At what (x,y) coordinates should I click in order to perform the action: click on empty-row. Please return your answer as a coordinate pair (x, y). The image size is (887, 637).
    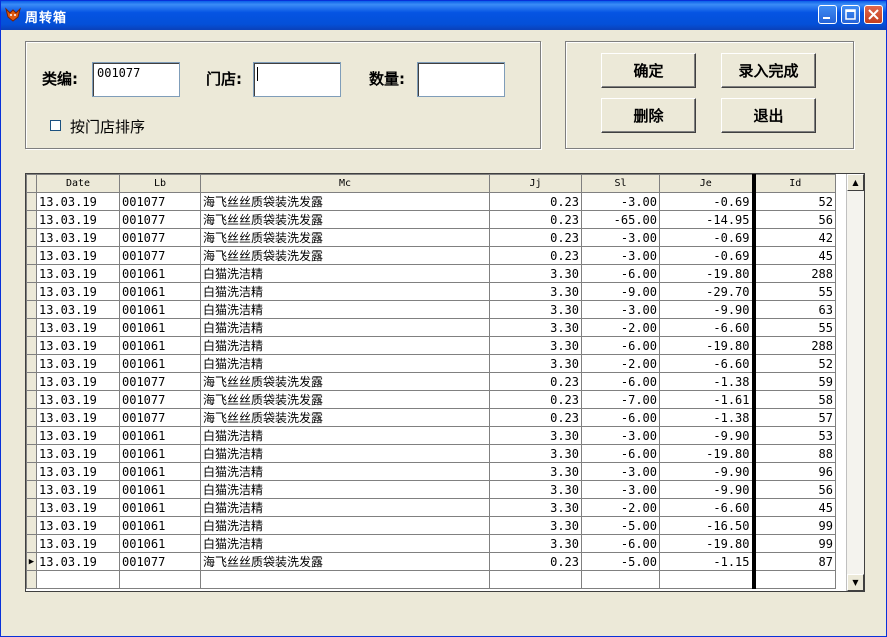
    Looking at the image, I should click on (431, 579).